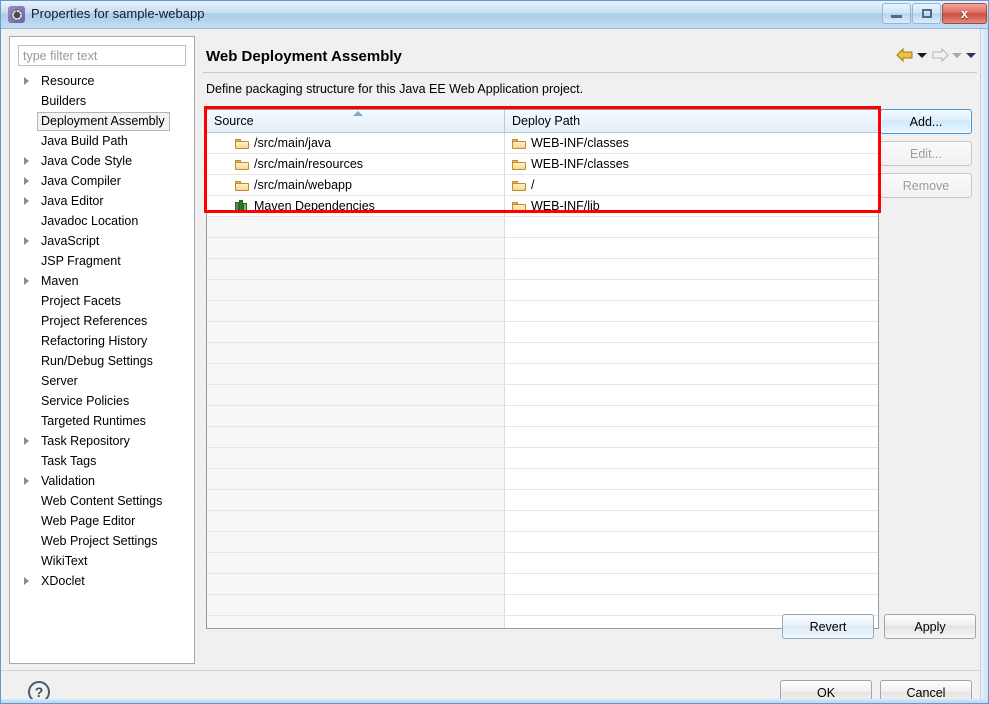  What do you see at coordinates (102, 181) in the screenshot?
I see `sidebar-item-java-compiler: Java Compiler` at bounding box center [102, 181].